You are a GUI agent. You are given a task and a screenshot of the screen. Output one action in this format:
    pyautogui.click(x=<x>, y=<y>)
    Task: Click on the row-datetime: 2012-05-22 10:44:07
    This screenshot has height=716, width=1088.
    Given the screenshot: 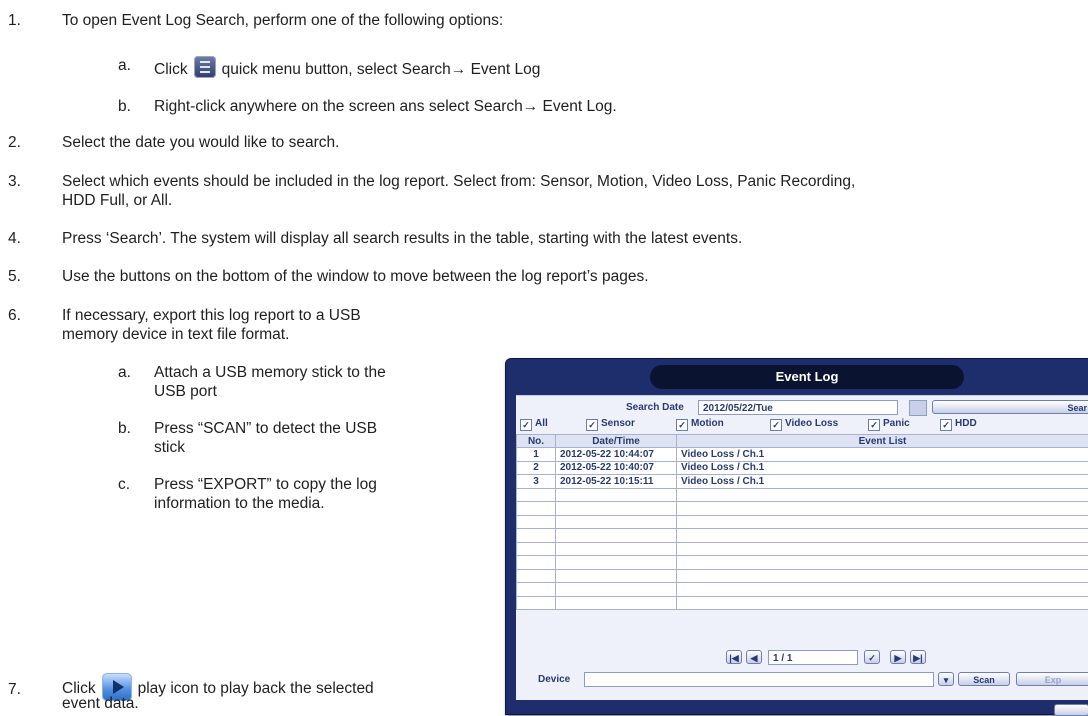 What is the action you would take?
    pyautogui.click(x=616, y=455)
    